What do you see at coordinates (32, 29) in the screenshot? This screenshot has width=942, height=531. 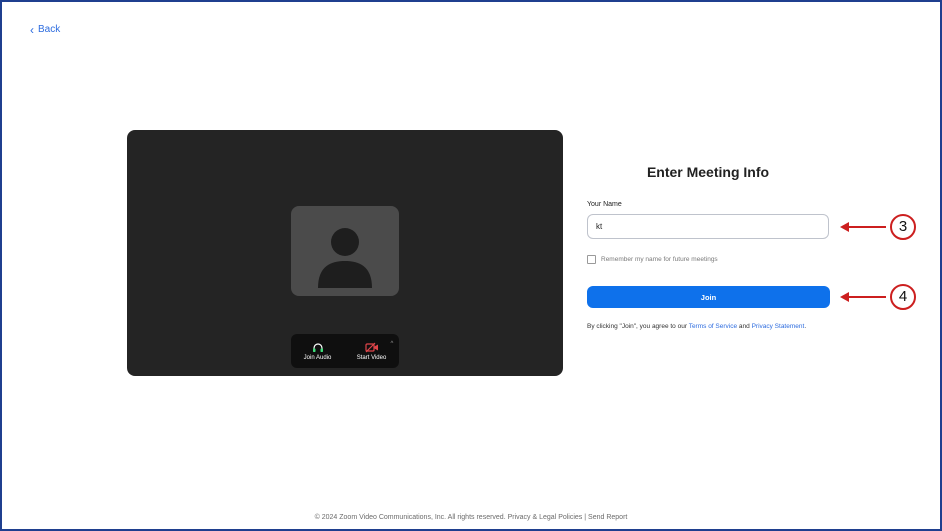 I see `chevron-left-icon: ‹` at bounding box center [32, 29].